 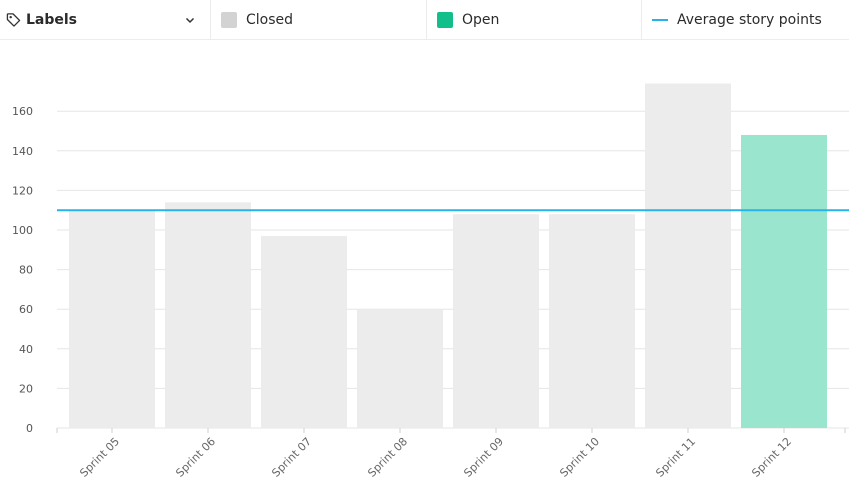 What do you see at coordinates (22, 151) in the screenshot?
I see `y-tick-label: 140` at bounding box center [22, 151].